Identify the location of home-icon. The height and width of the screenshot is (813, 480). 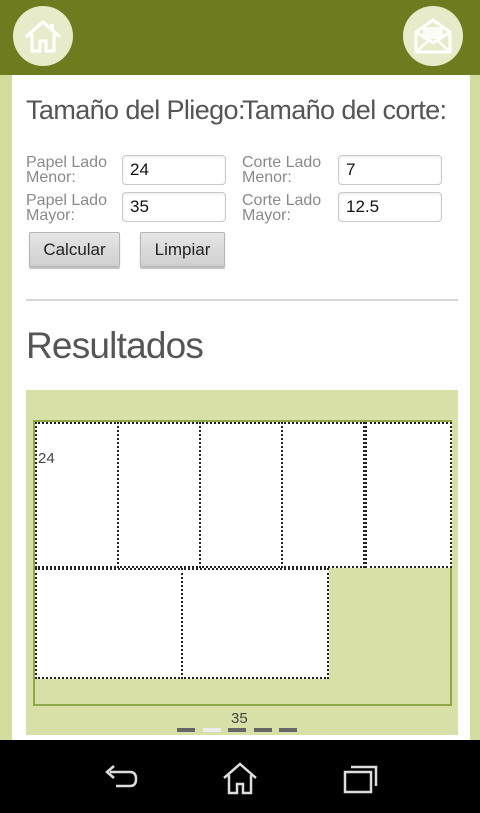
(43, 36).